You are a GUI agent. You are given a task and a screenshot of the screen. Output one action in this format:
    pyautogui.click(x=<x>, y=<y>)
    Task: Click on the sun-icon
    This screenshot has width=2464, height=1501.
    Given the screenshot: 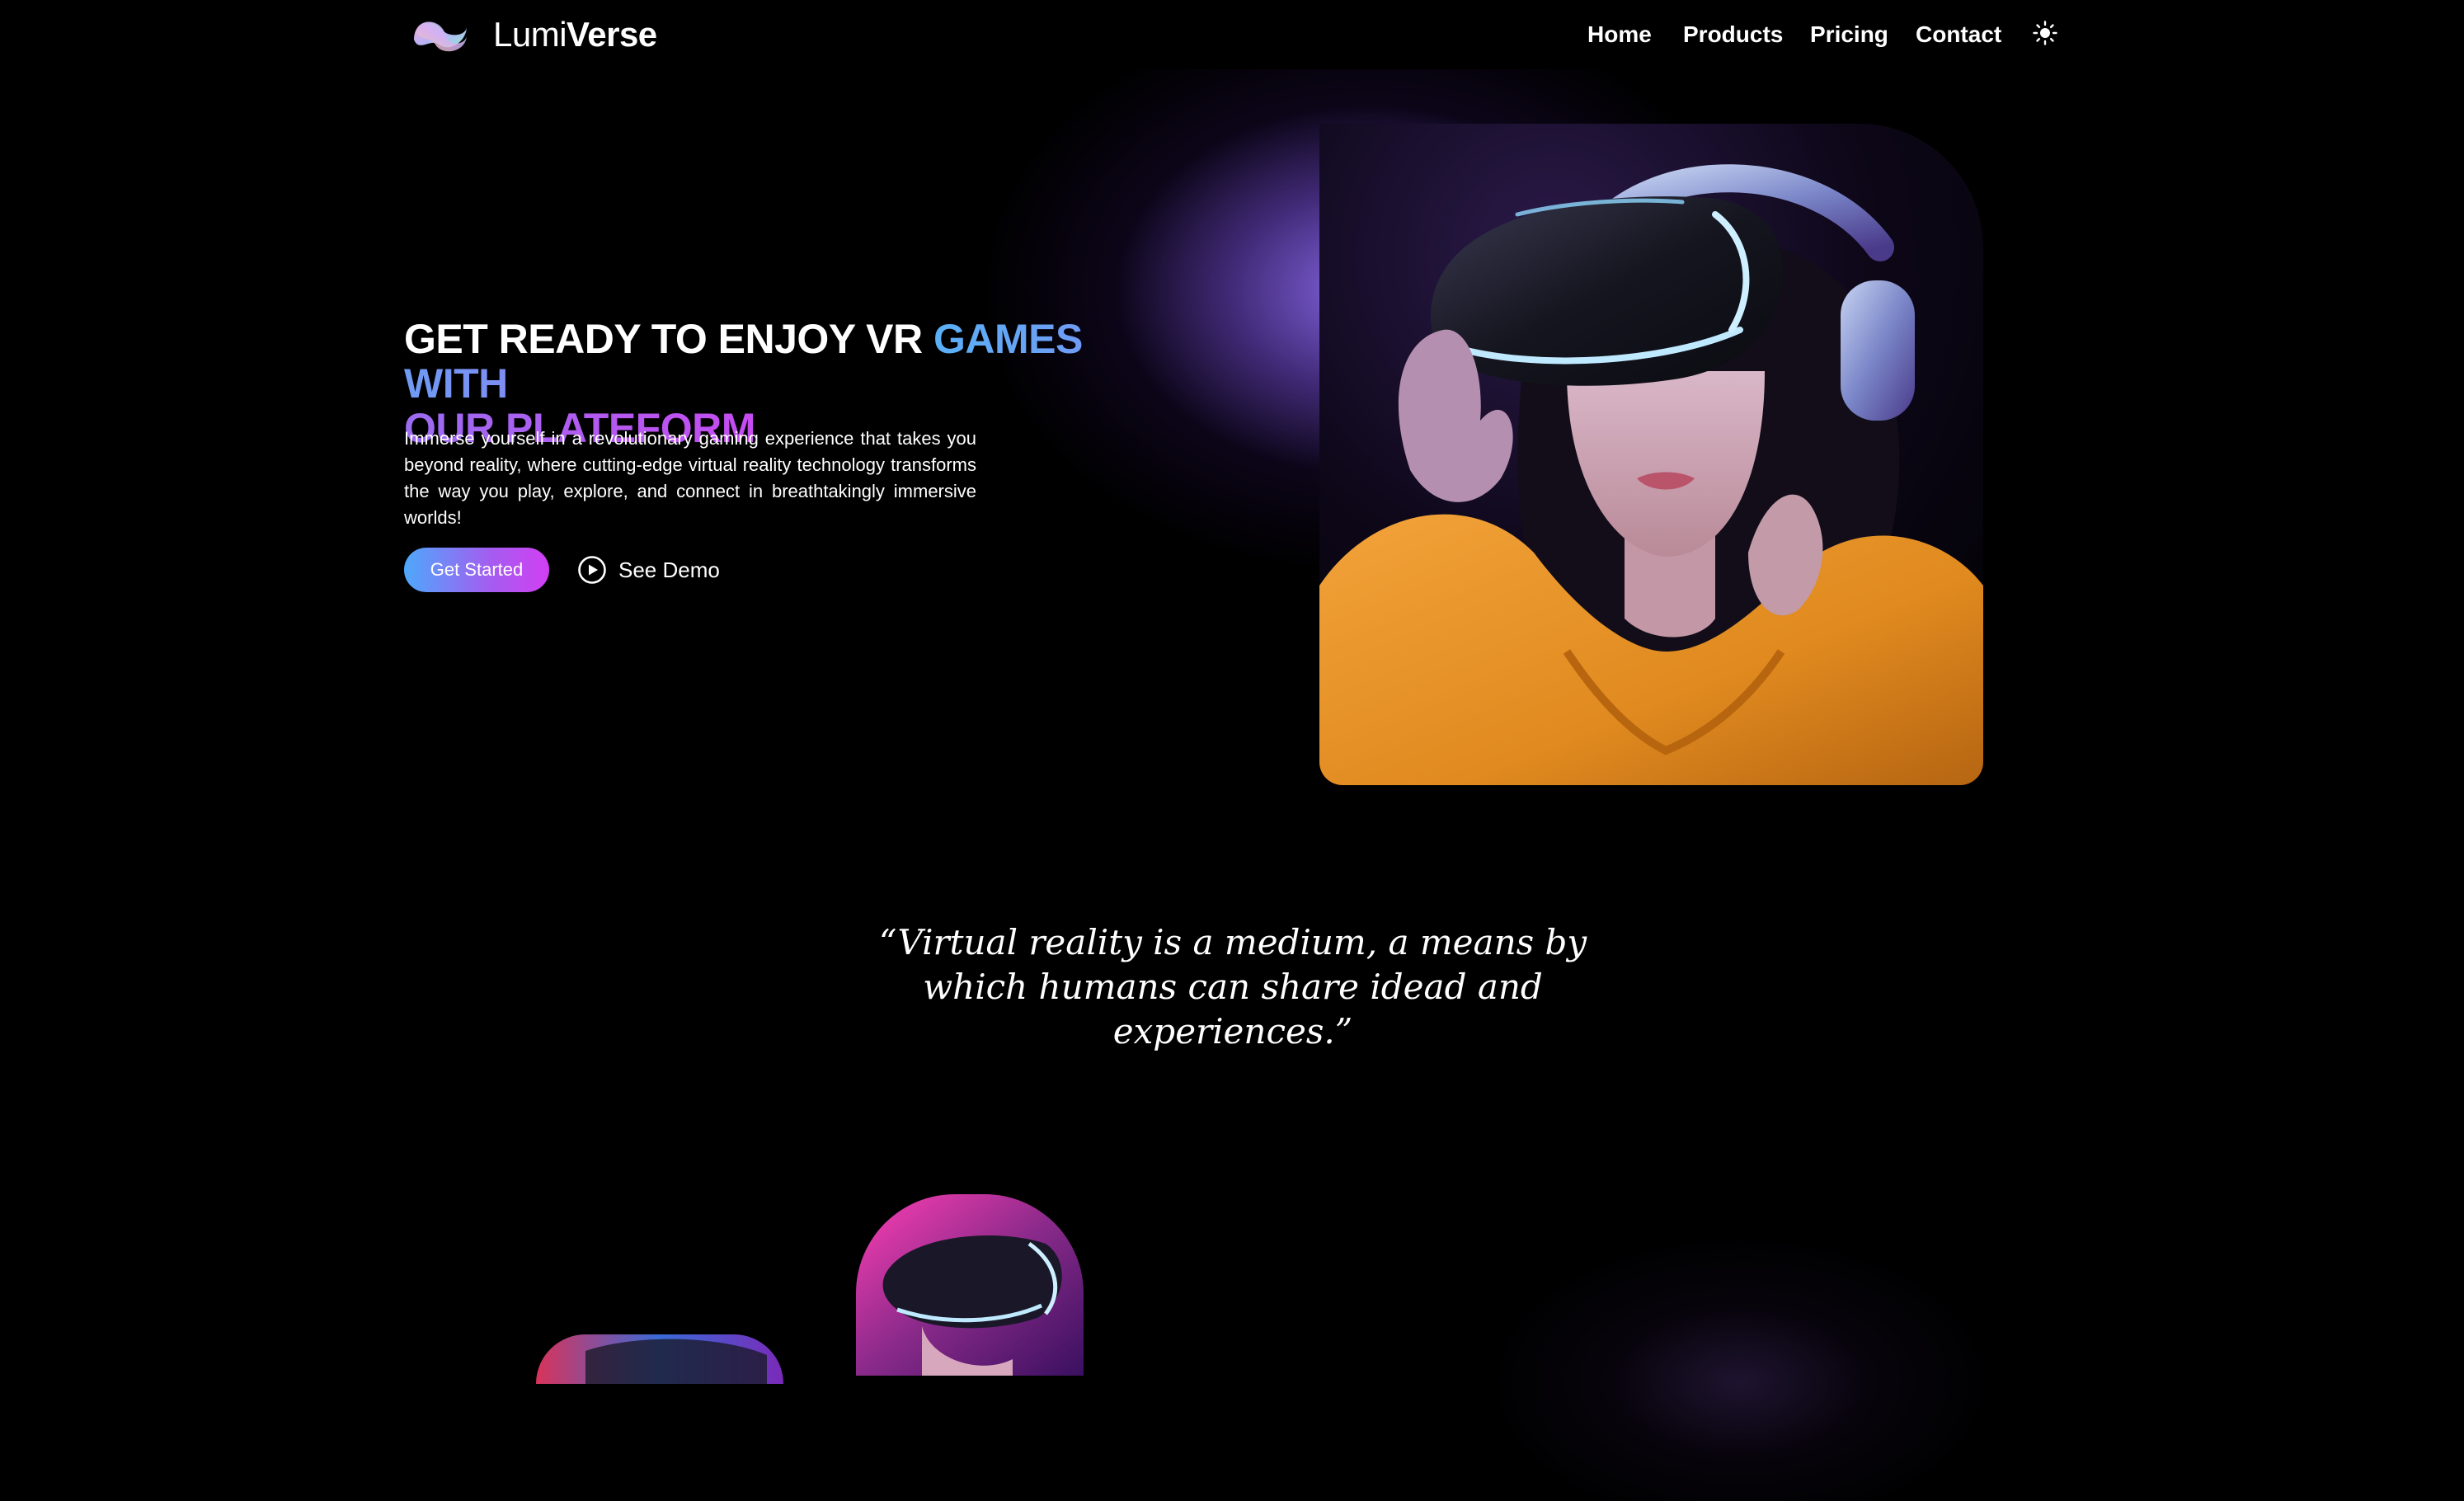 What is the action you would take?
    pyautogui.click(x=2045, y=33)
    